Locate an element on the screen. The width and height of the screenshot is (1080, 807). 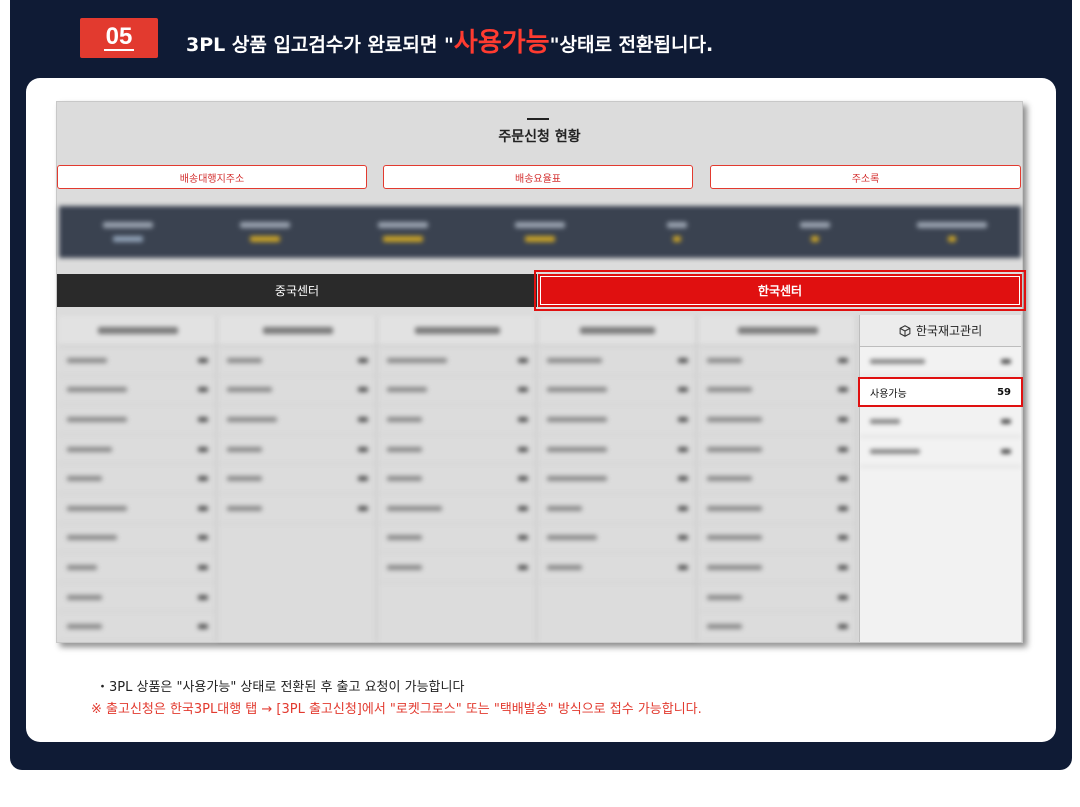
inventory-panel-header: 한국재고관리 is located at coordinates (940, 331).